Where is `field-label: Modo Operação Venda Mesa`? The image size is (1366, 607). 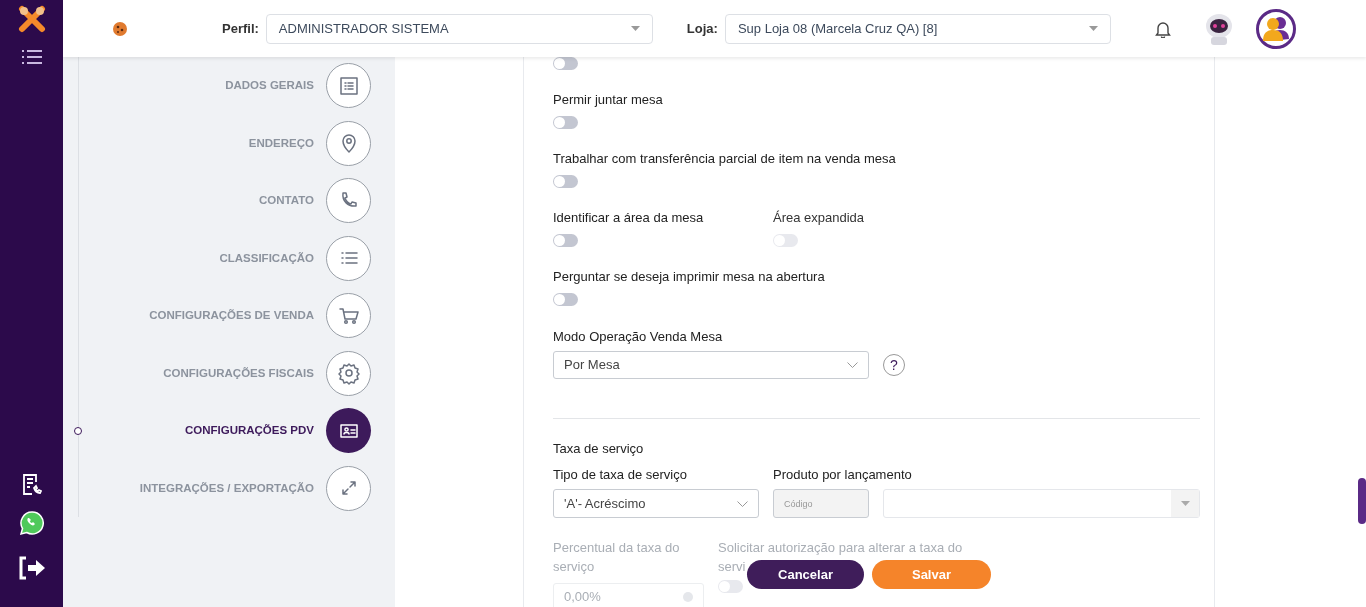
field-label: Modo Operação Venda Mesa is located at coordinates (638, 337).